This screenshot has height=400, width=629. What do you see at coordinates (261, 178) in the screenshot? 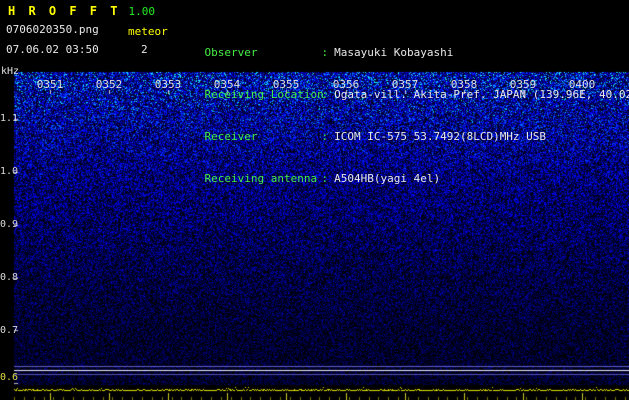
I see `info-label: Receiving antenna` at bounding box center [261, 178].